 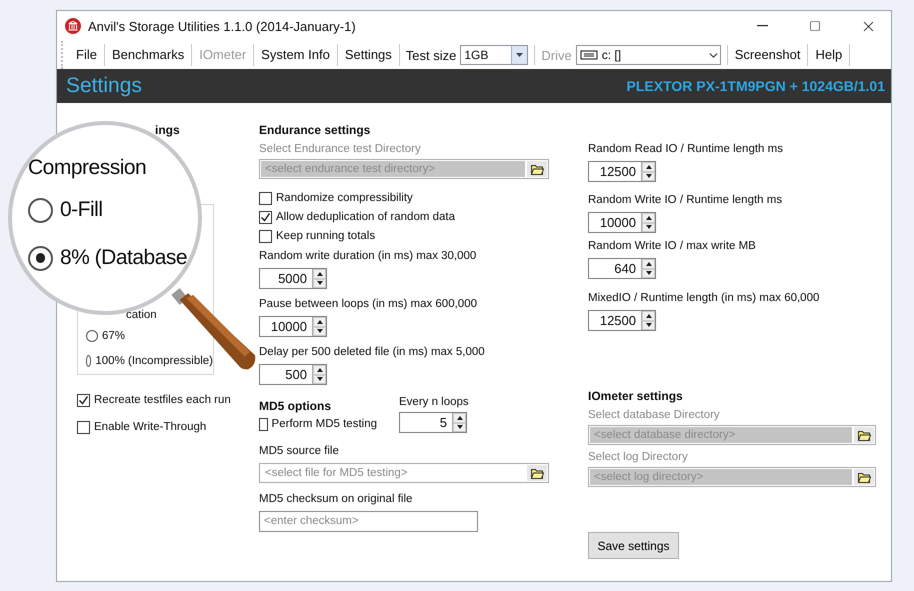 I want to click on menu-item: Benchmarks, so click(x=148, y=55).